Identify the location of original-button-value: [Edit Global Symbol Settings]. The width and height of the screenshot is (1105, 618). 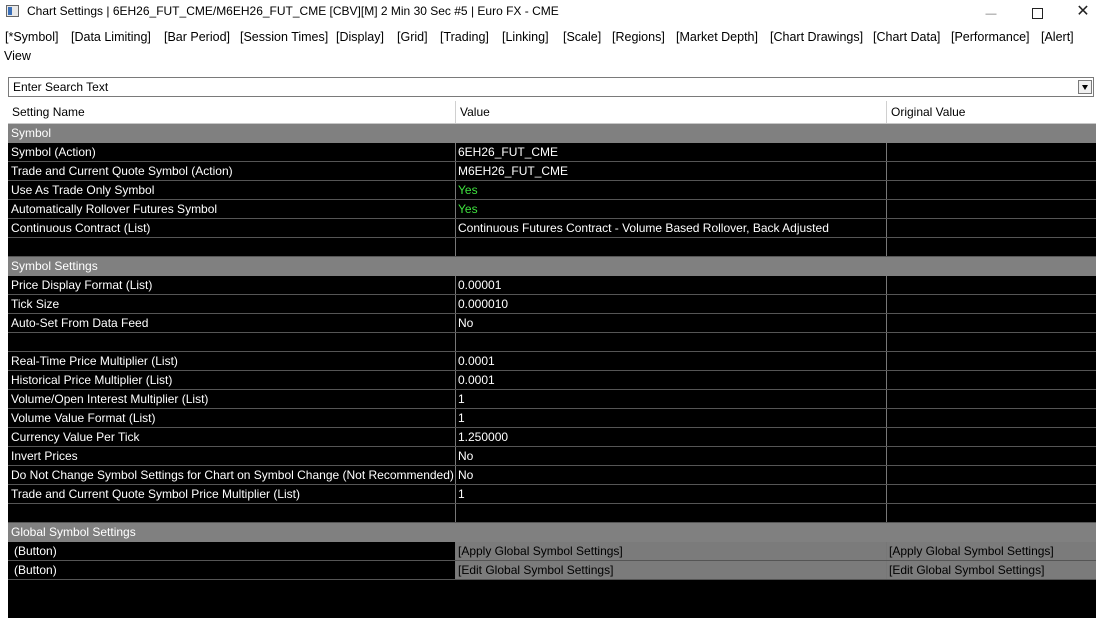
(991, 570).